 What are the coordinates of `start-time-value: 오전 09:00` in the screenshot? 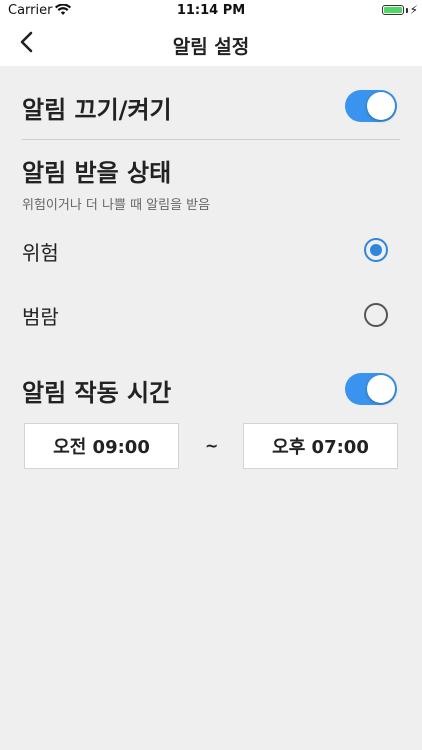 It's located at (101, 447).